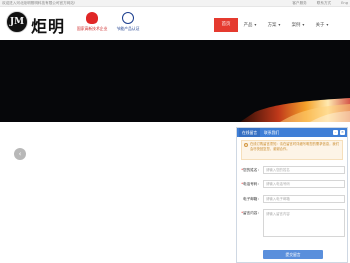 This screenshot has width=350, height=263. I want to click on info-icon: !, so click(246, 145).